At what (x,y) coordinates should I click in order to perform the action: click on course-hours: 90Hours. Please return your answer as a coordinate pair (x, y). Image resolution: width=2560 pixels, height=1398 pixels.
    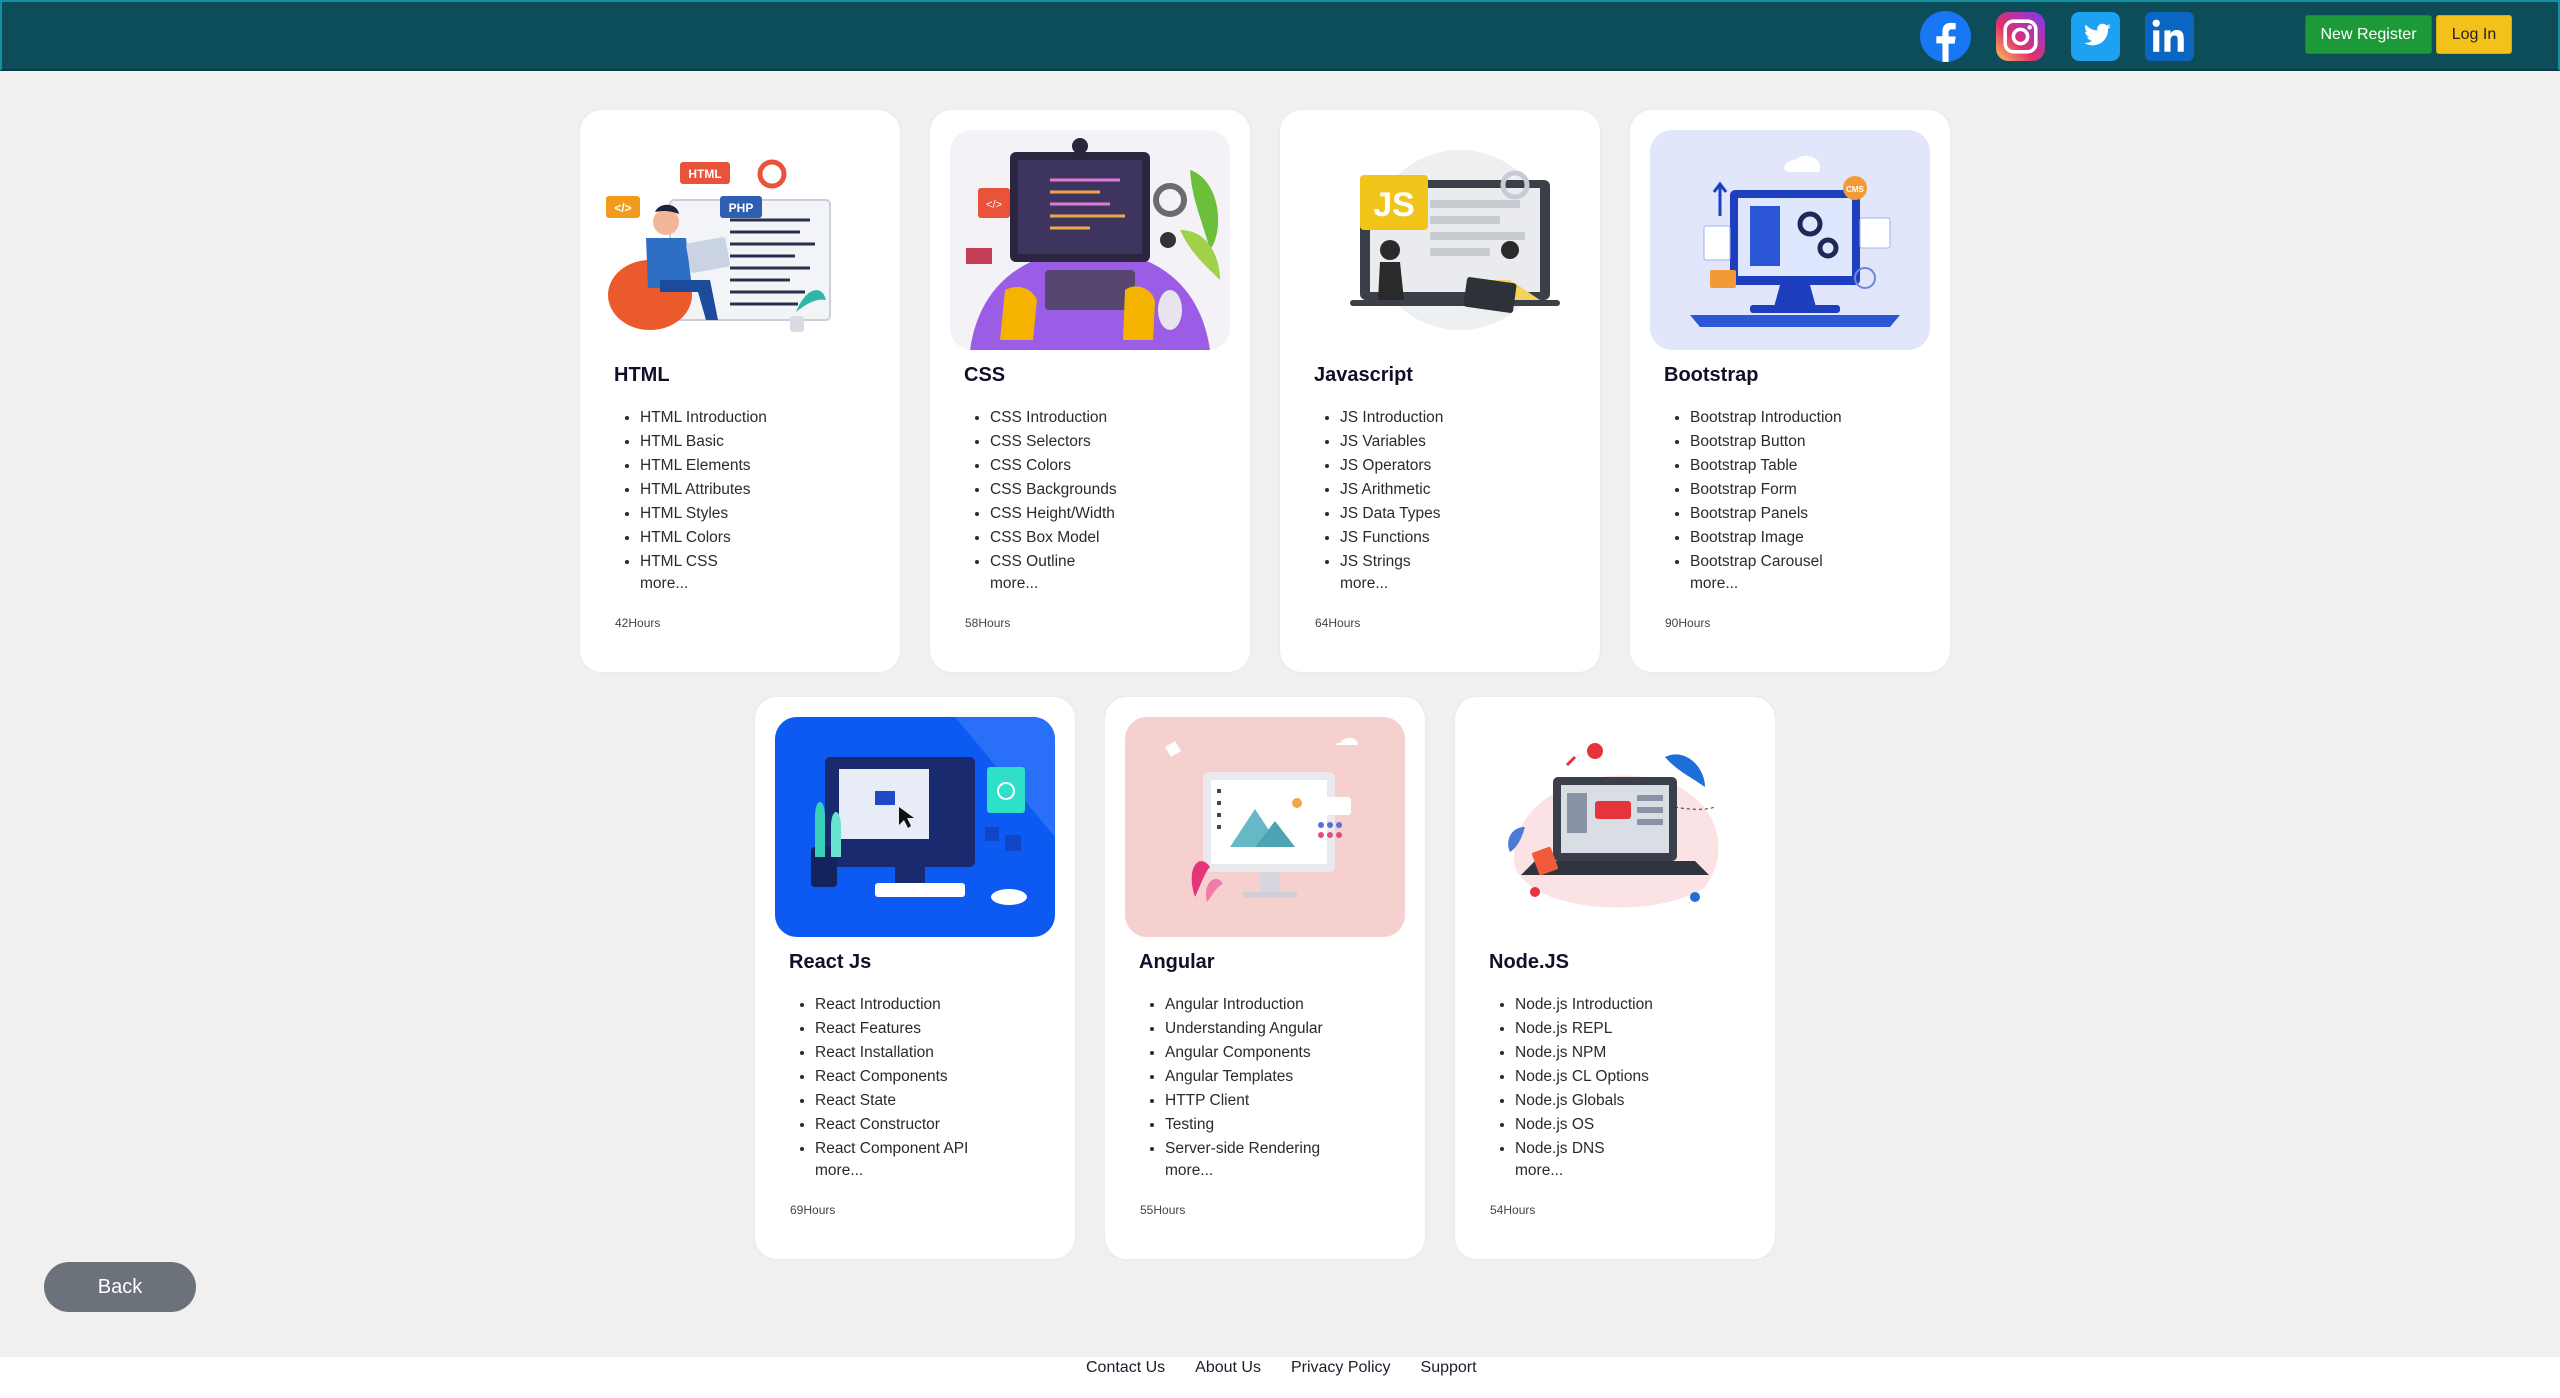
    Looking at the image, I should click on (1688, 623).